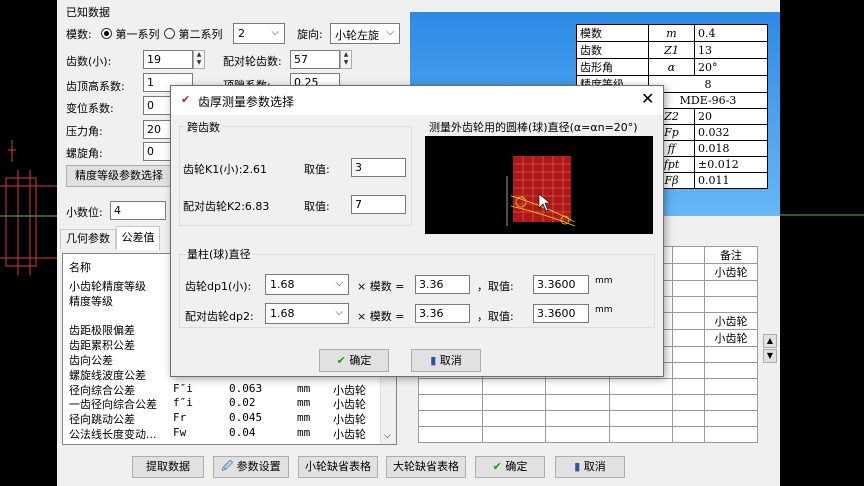  I want to click on pin-diameter-title: 量柱(球)直径, so click(219, 254).